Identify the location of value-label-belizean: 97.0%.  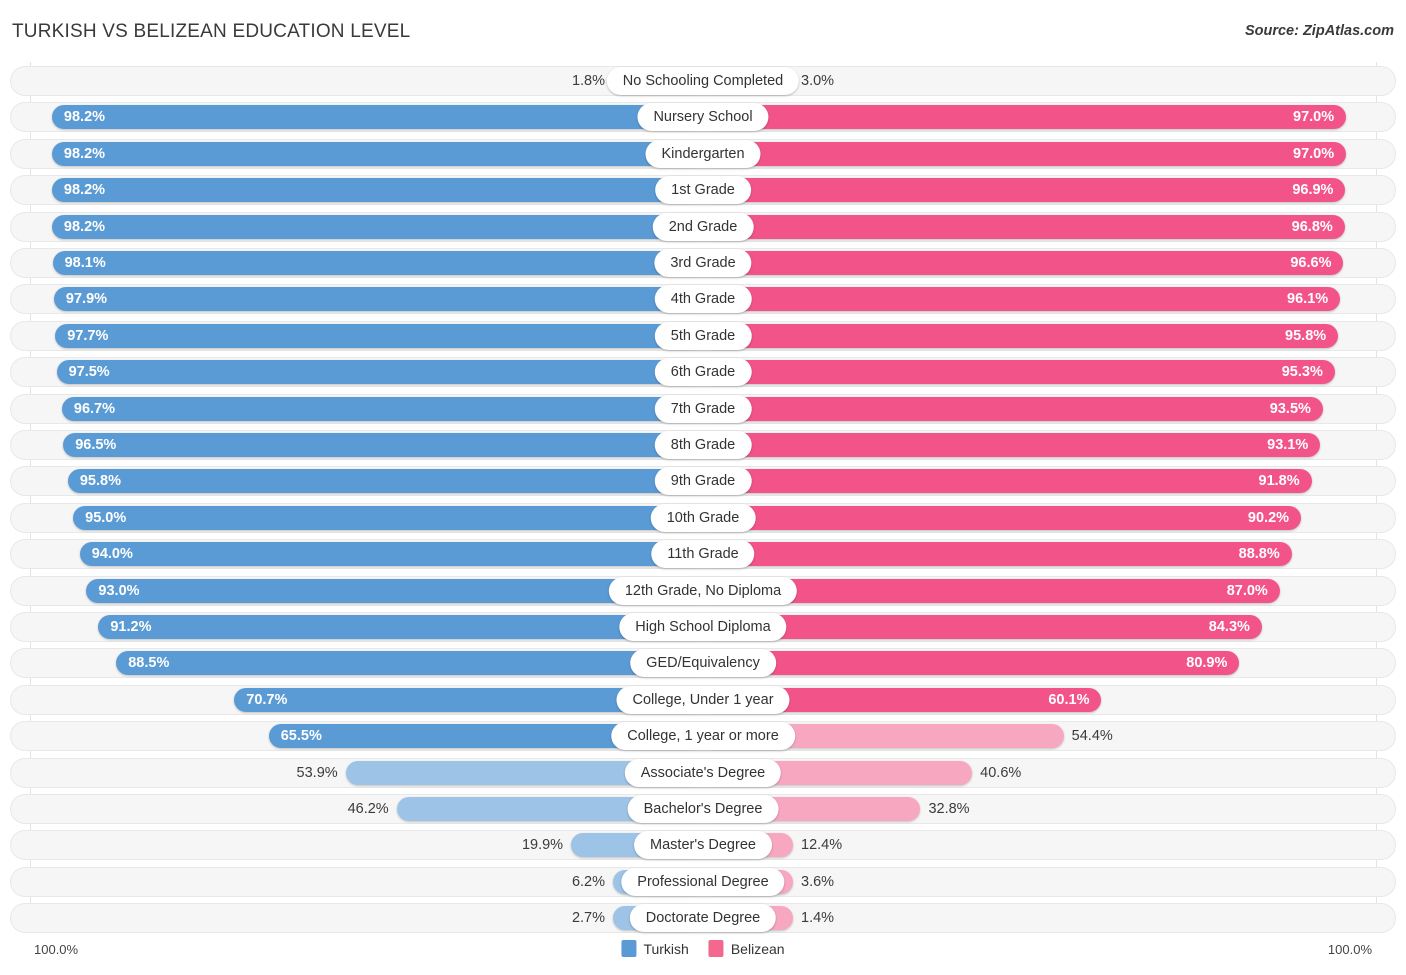
(1314, 117).